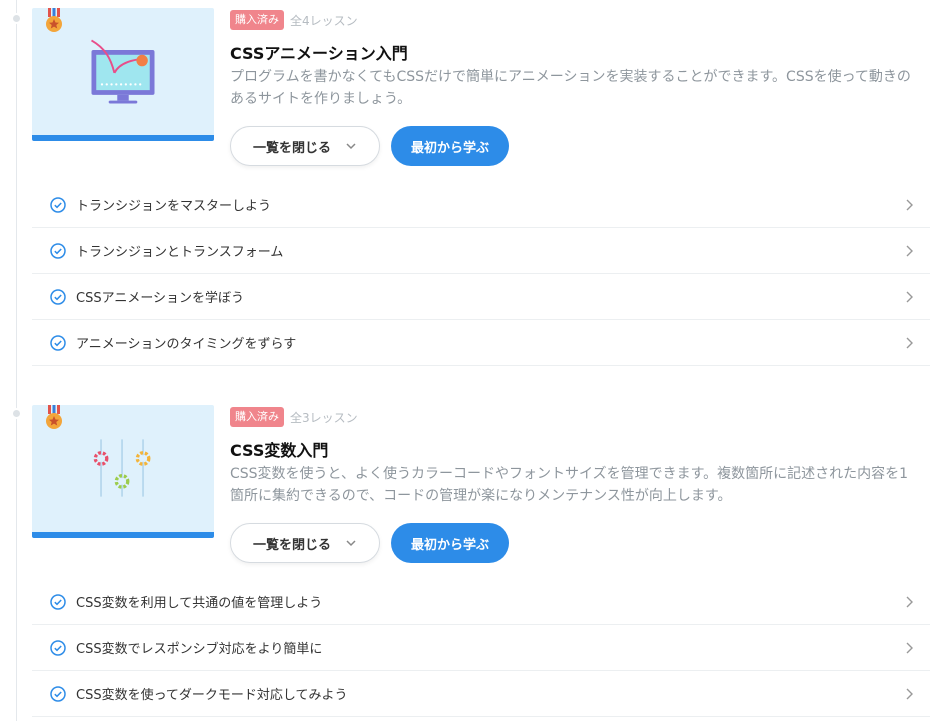 This screenshot has width=940, height=721. What do you see at coordinates (481, 694) in the screenshot?
I see `lesson-item: CSS変数を使ってダークモード対応してみよう` at bounding box center [481, 694].